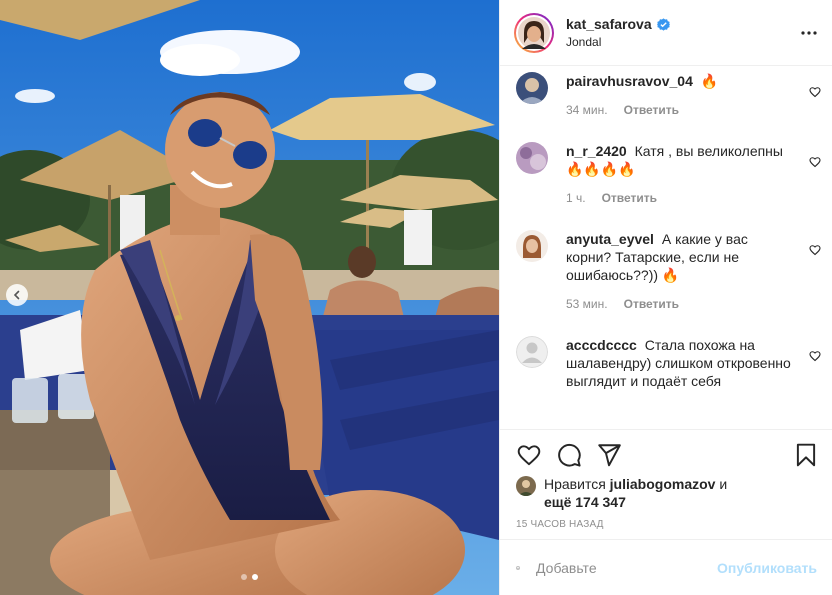 The image size is (832, 595). I want to click on post-header: kat_safarova Jondal, so click(666, 33).